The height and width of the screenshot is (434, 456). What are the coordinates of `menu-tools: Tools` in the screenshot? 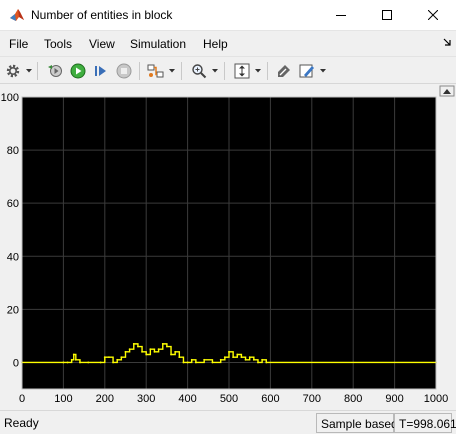 It's located at (58, 44).